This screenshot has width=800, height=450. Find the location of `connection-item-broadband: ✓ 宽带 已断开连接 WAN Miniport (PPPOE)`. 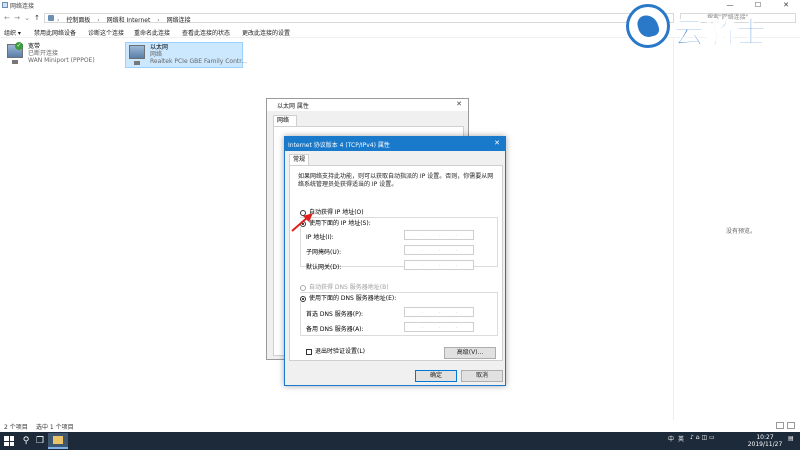

connection-item-broadband: ✓ 宽带 已断开连接 WAN Miniport (PPPOE) is located at coordinates (59, 55).